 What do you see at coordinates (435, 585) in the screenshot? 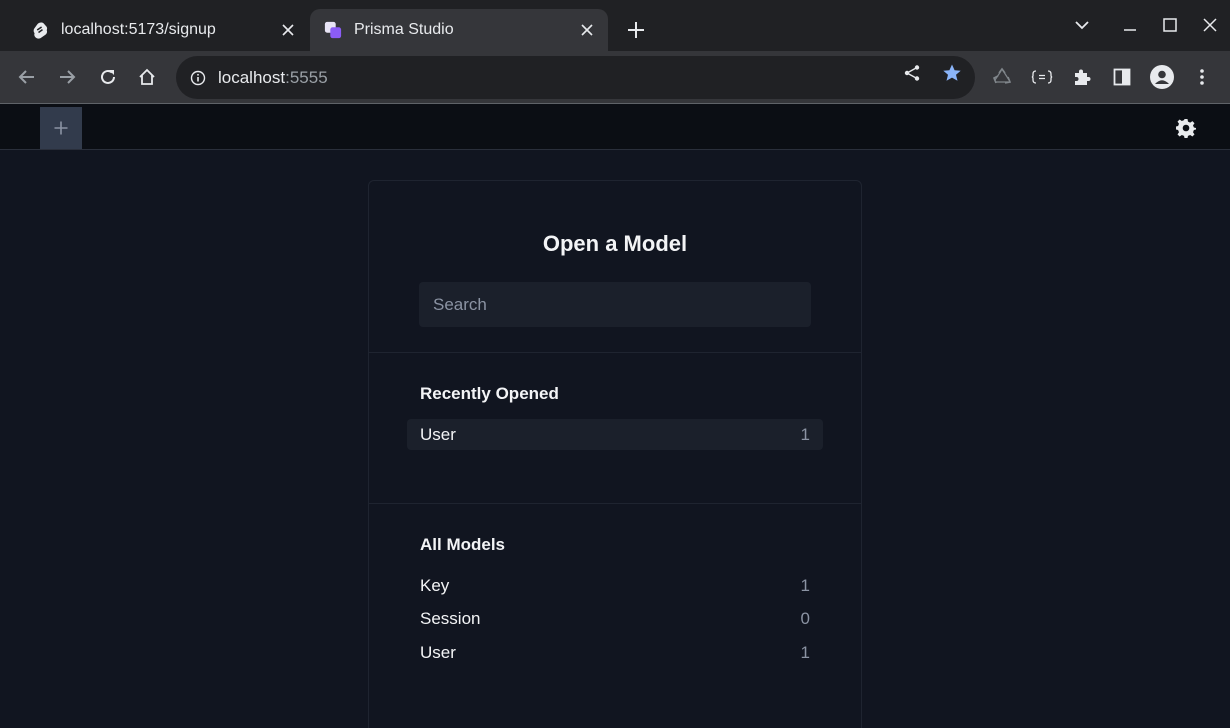
I see `model-name: Key` at bounding box center [435, 585].